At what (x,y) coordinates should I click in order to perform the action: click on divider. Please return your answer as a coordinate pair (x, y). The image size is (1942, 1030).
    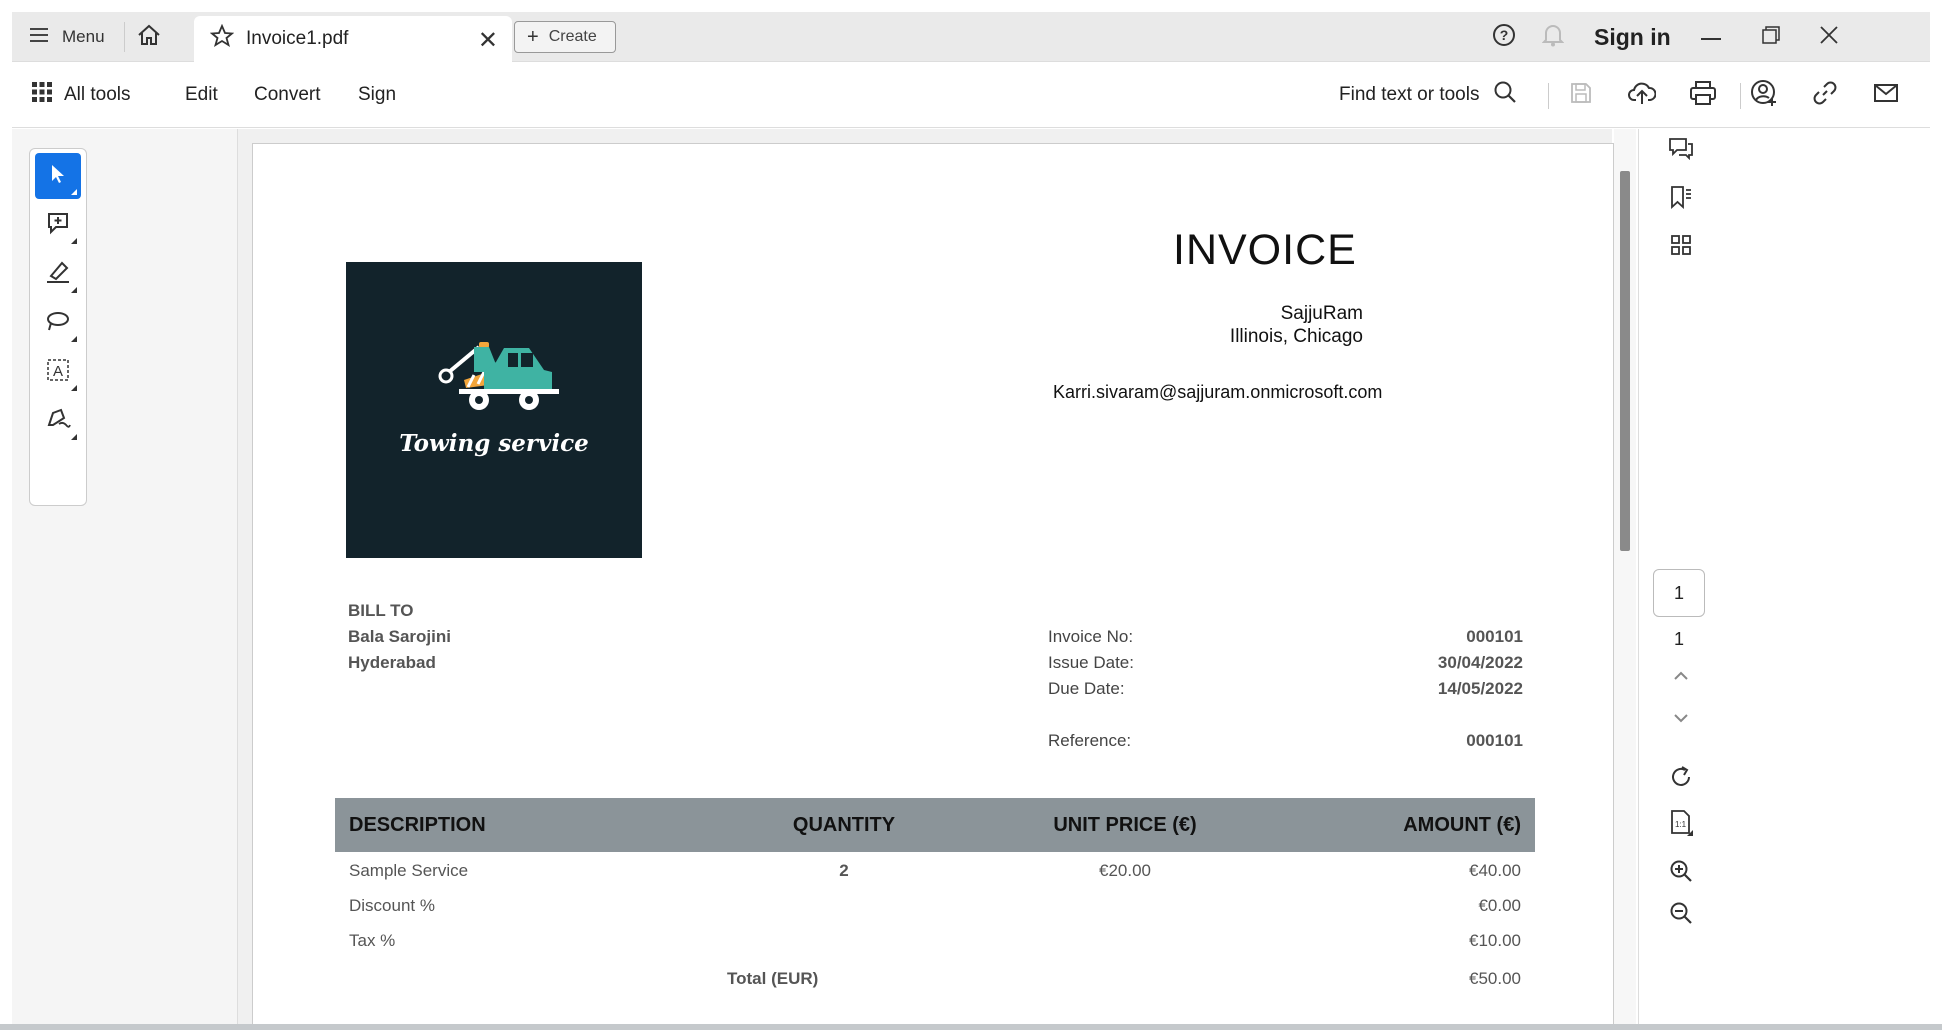
    Looking at the image, I should click on (1548, 96).